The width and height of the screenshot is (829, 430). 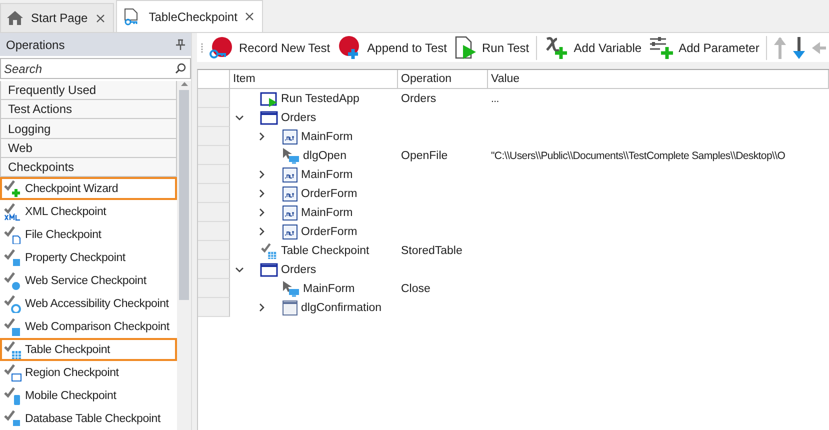 I want to click on operation-item: Web Comparison Checkpoint, so click(x=88, y=326).